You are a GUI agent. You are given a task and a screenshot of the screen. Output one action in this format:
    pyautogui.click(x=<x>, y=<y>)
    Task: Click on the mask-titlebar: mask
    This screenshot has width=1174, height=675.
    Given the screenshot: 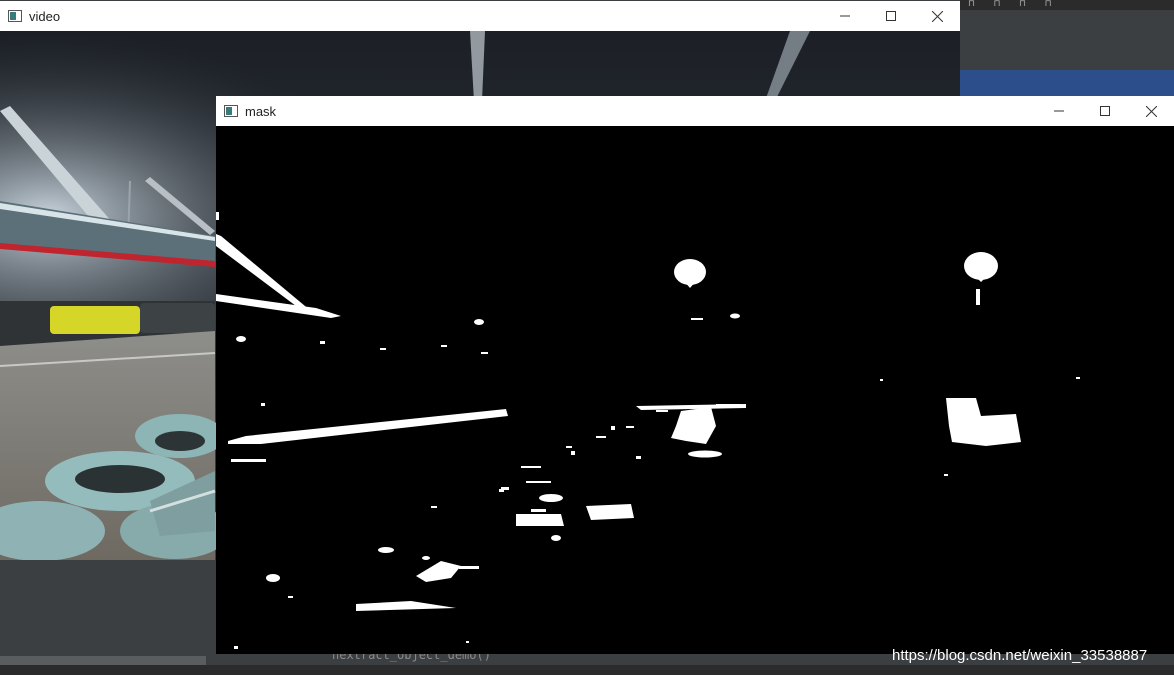 What is the action you would take?
    pyautogui.click(x=695, y=111)
    